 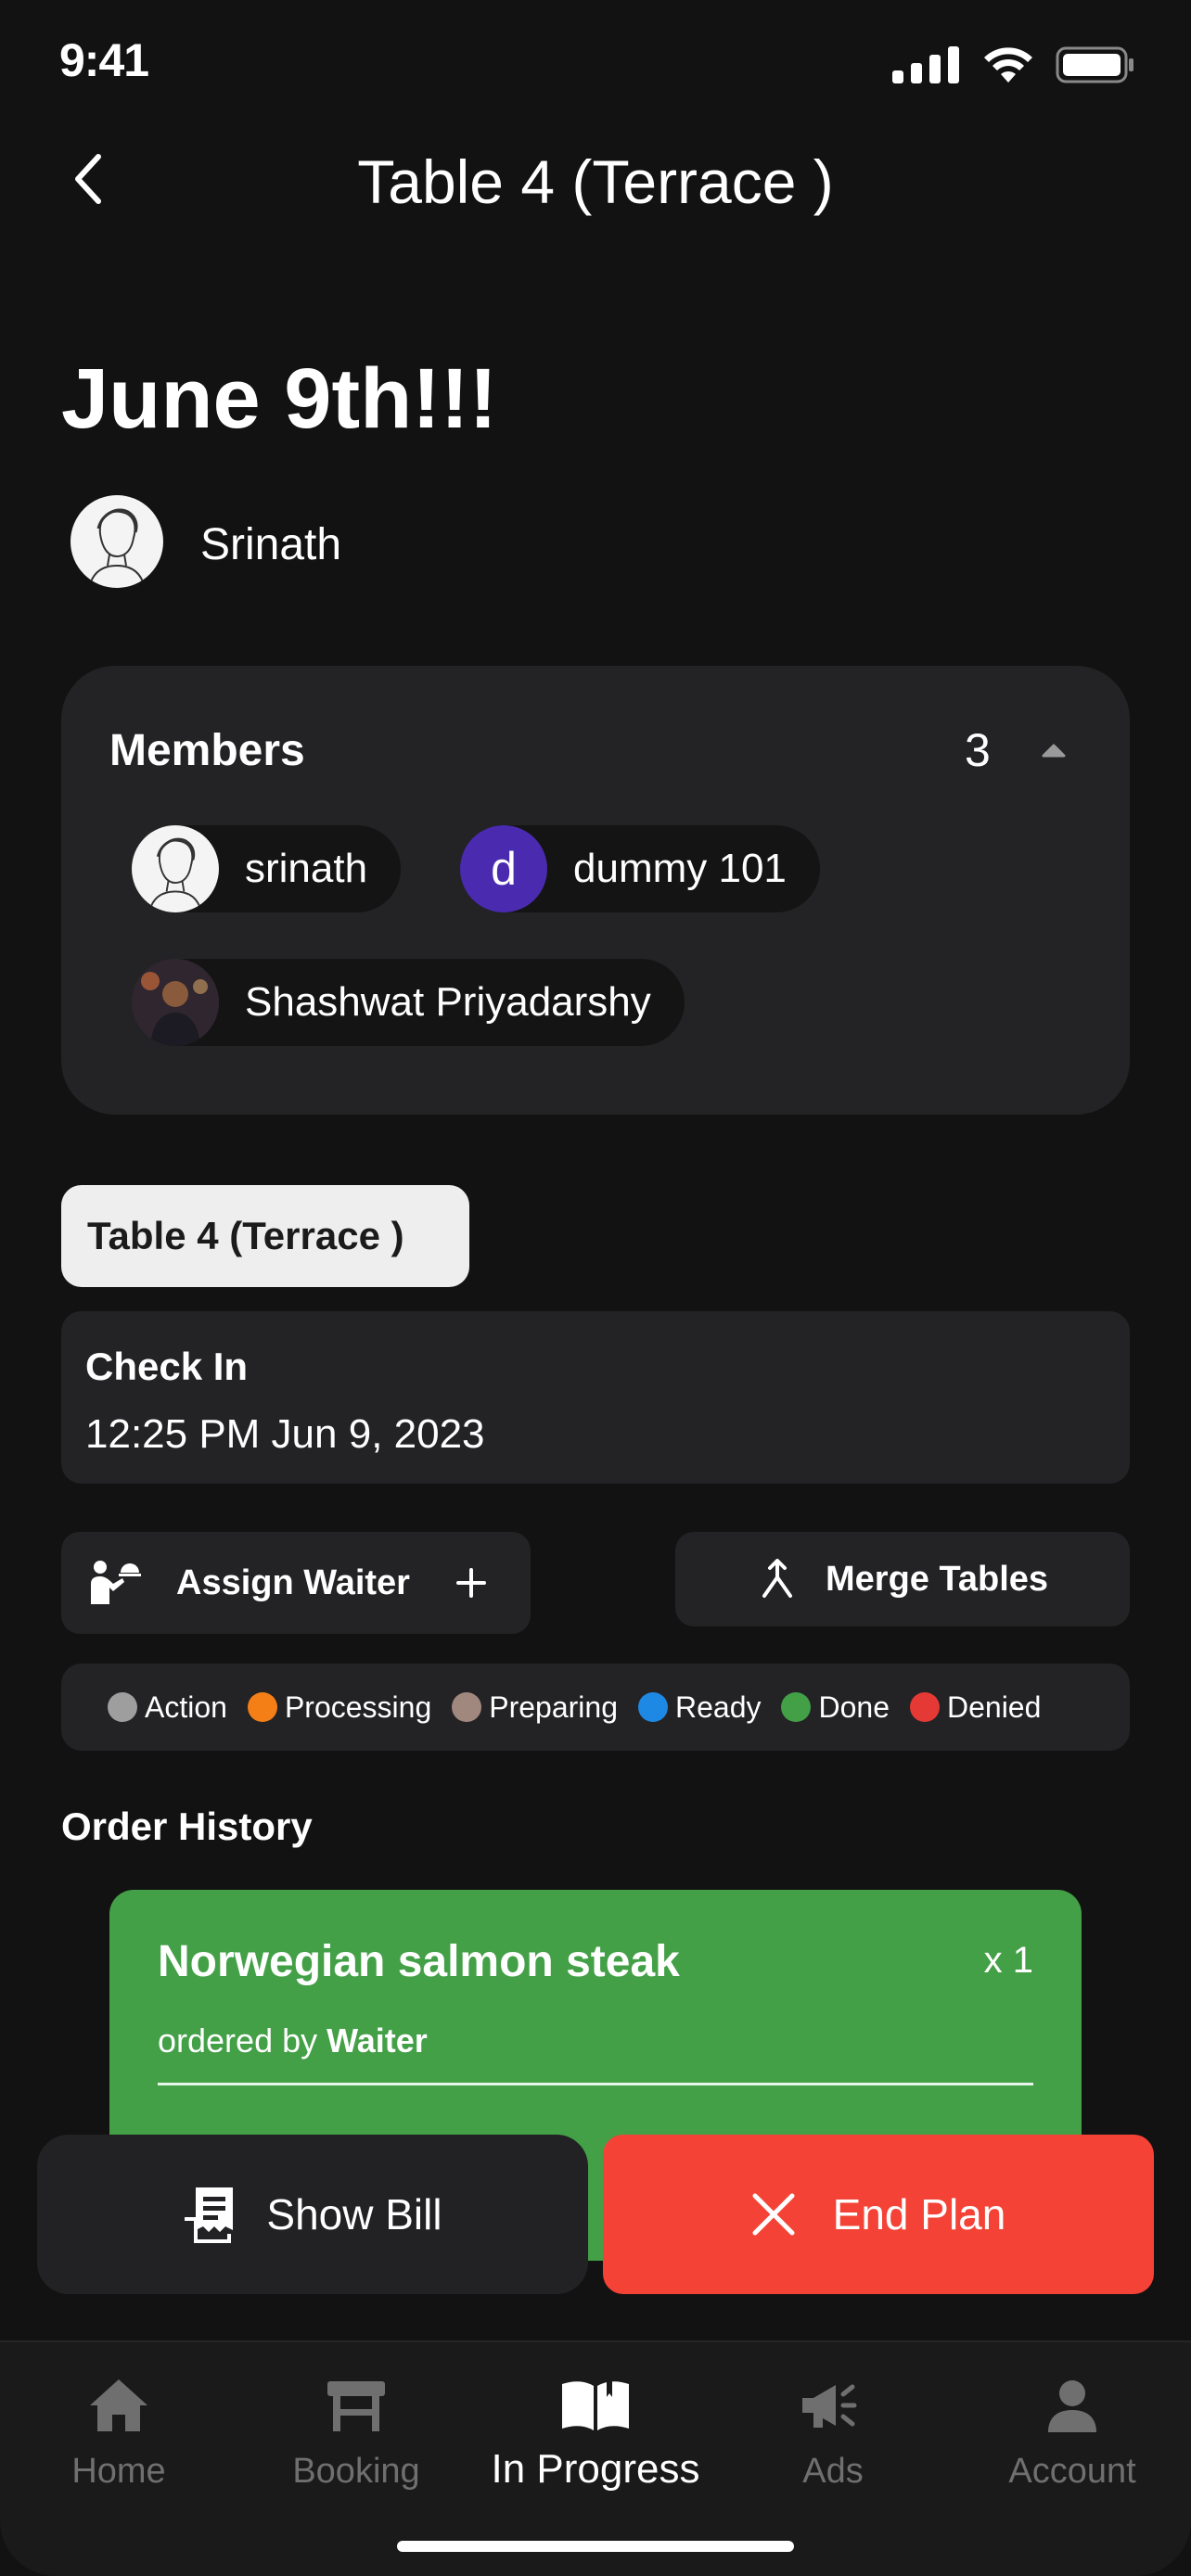 I want to click on show-bill-button: Show Bill, so click(x=312, y=2214).